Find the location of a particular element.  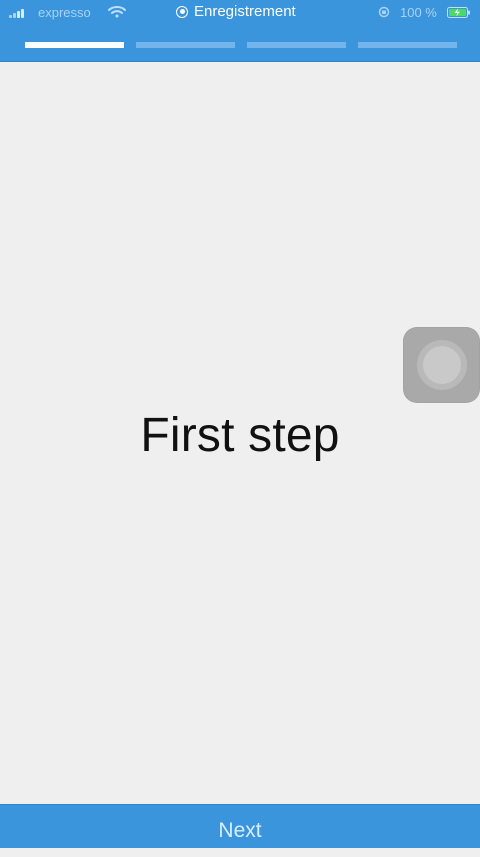

page-title: First step is located at coordinates (240, 435).